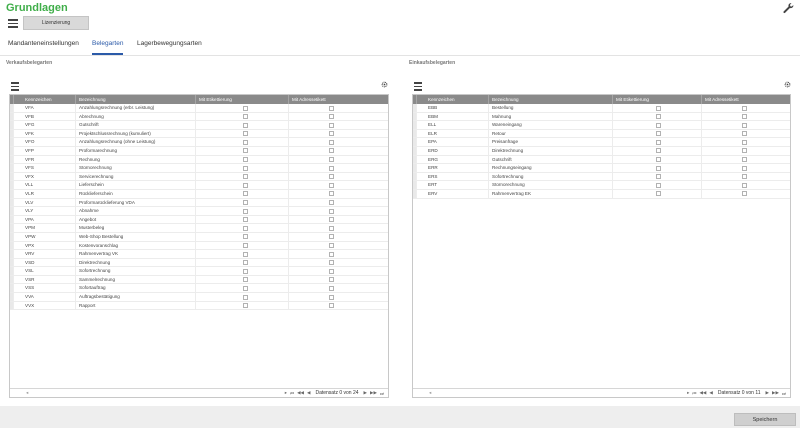  Describe the element at coordinates (15, 86) in the screenshot. I see `verkauf-grid-menu-icon` at that location.